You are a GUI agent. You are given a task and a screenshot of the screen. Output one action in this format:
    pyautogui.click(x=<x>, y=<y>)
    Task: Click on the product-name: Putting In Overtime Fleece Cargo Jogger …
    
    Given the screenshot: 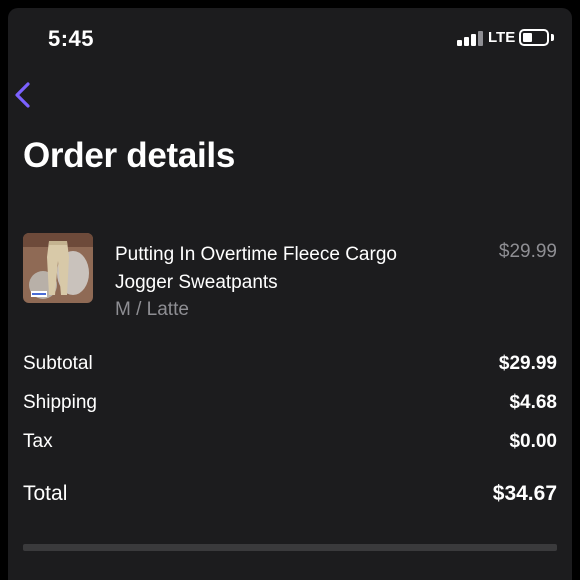 What is the action you would take?
    pyautogui.click(x=280, y=269)
    